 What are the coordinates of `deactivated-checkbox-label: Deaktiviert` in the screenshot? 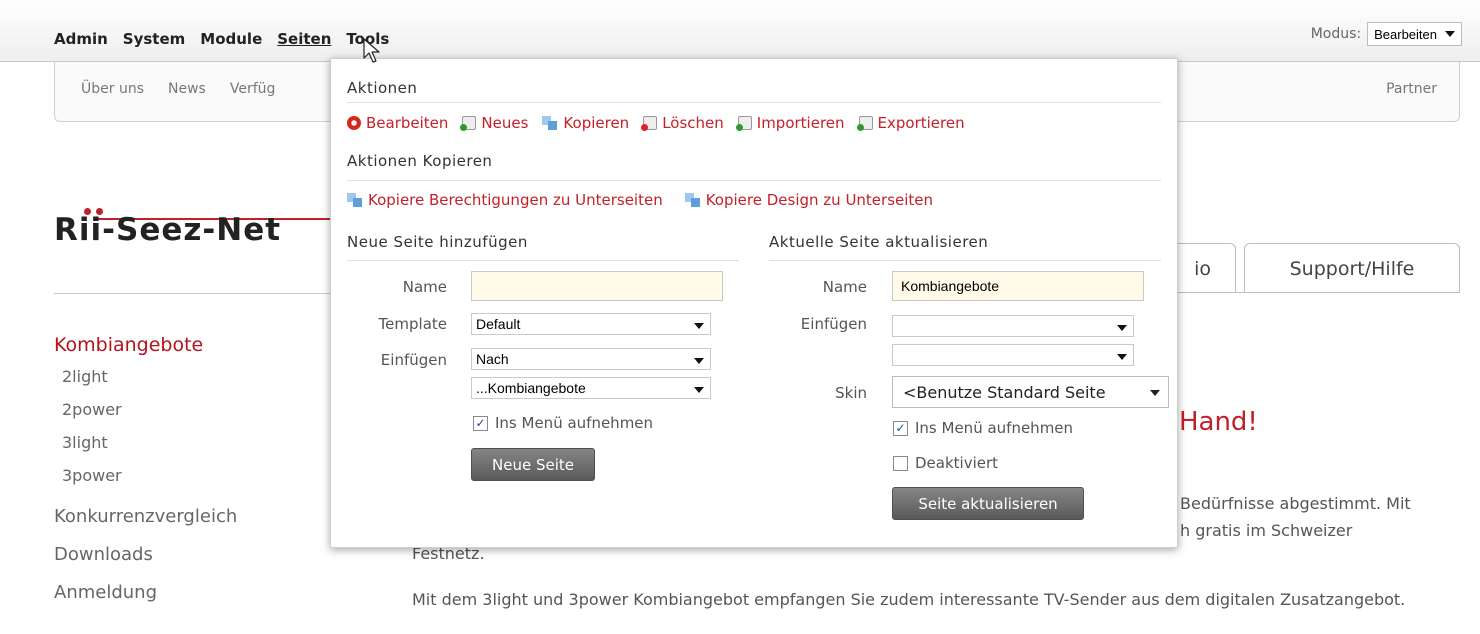 It's located at (957, 463).